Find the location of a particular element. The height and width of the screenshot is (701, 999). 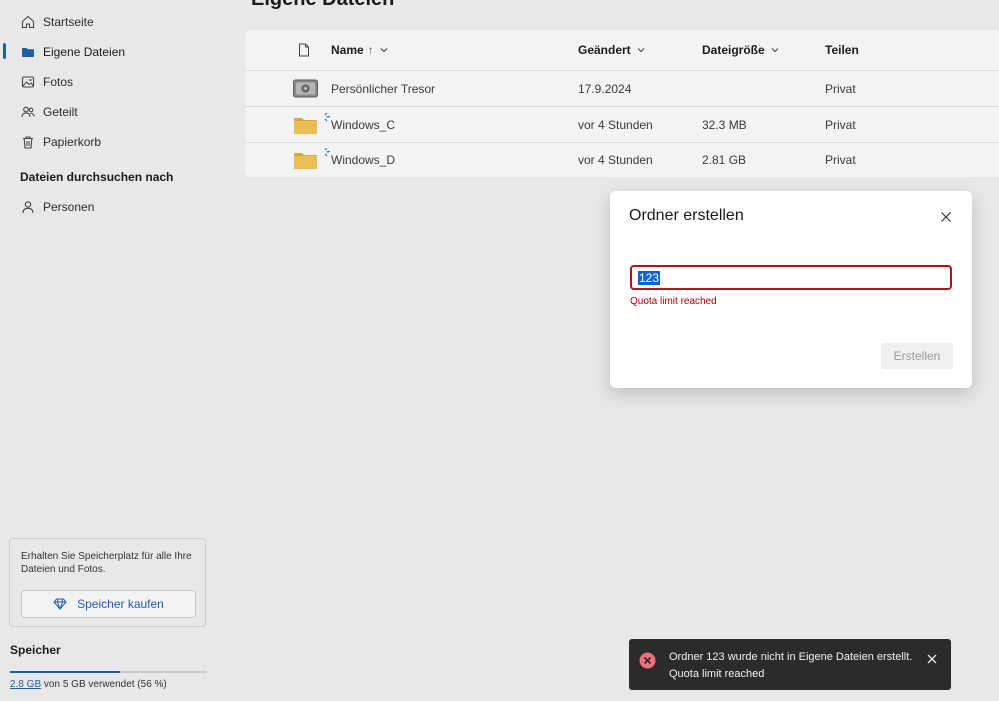

column-header-modified: Geändert is located at coordinates (611, 50).